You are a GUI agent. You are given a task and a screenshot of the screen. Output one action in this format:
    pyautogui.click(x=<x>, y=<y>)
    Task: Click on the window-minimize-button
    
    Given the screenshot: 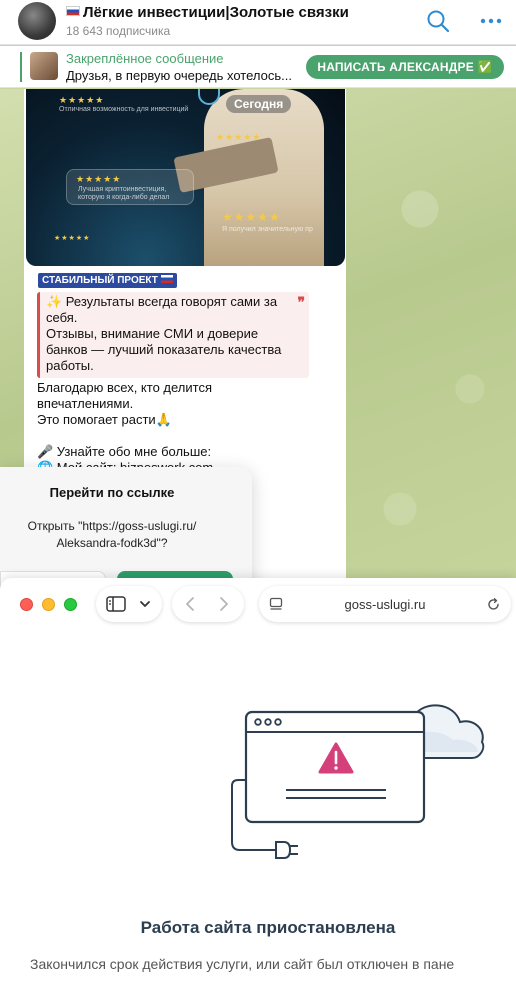 What is the action you would take?
    pyautogui.click(x=48, y=604)
    